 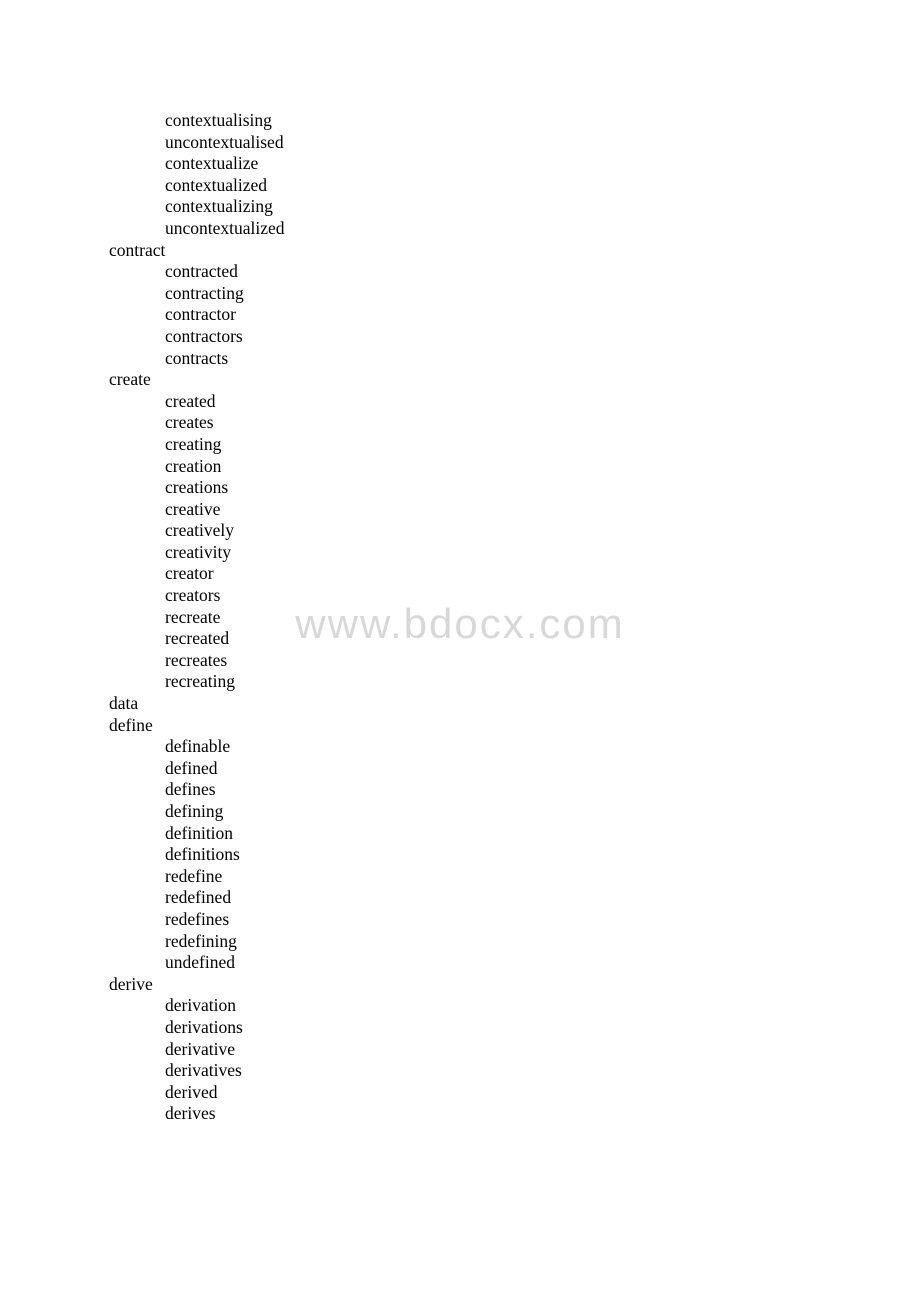 I want to click on derived-word-entry: creates, so click(x=189, y=422).